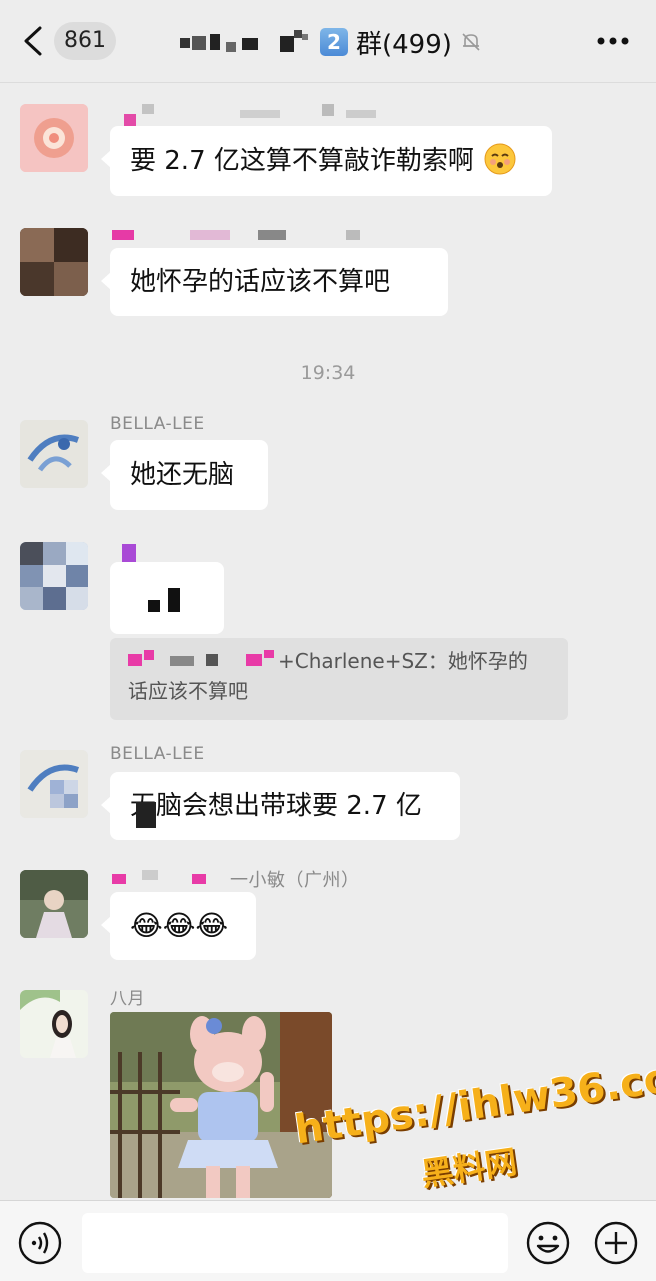 This screenshot has height=1281, width=656. What do you see at coordinates (339, 679) in the screenshot?
I see `quoted-message: +Charlene+SZ：她怀孕的 话应该不算吧` at bounding box center [339, 679].